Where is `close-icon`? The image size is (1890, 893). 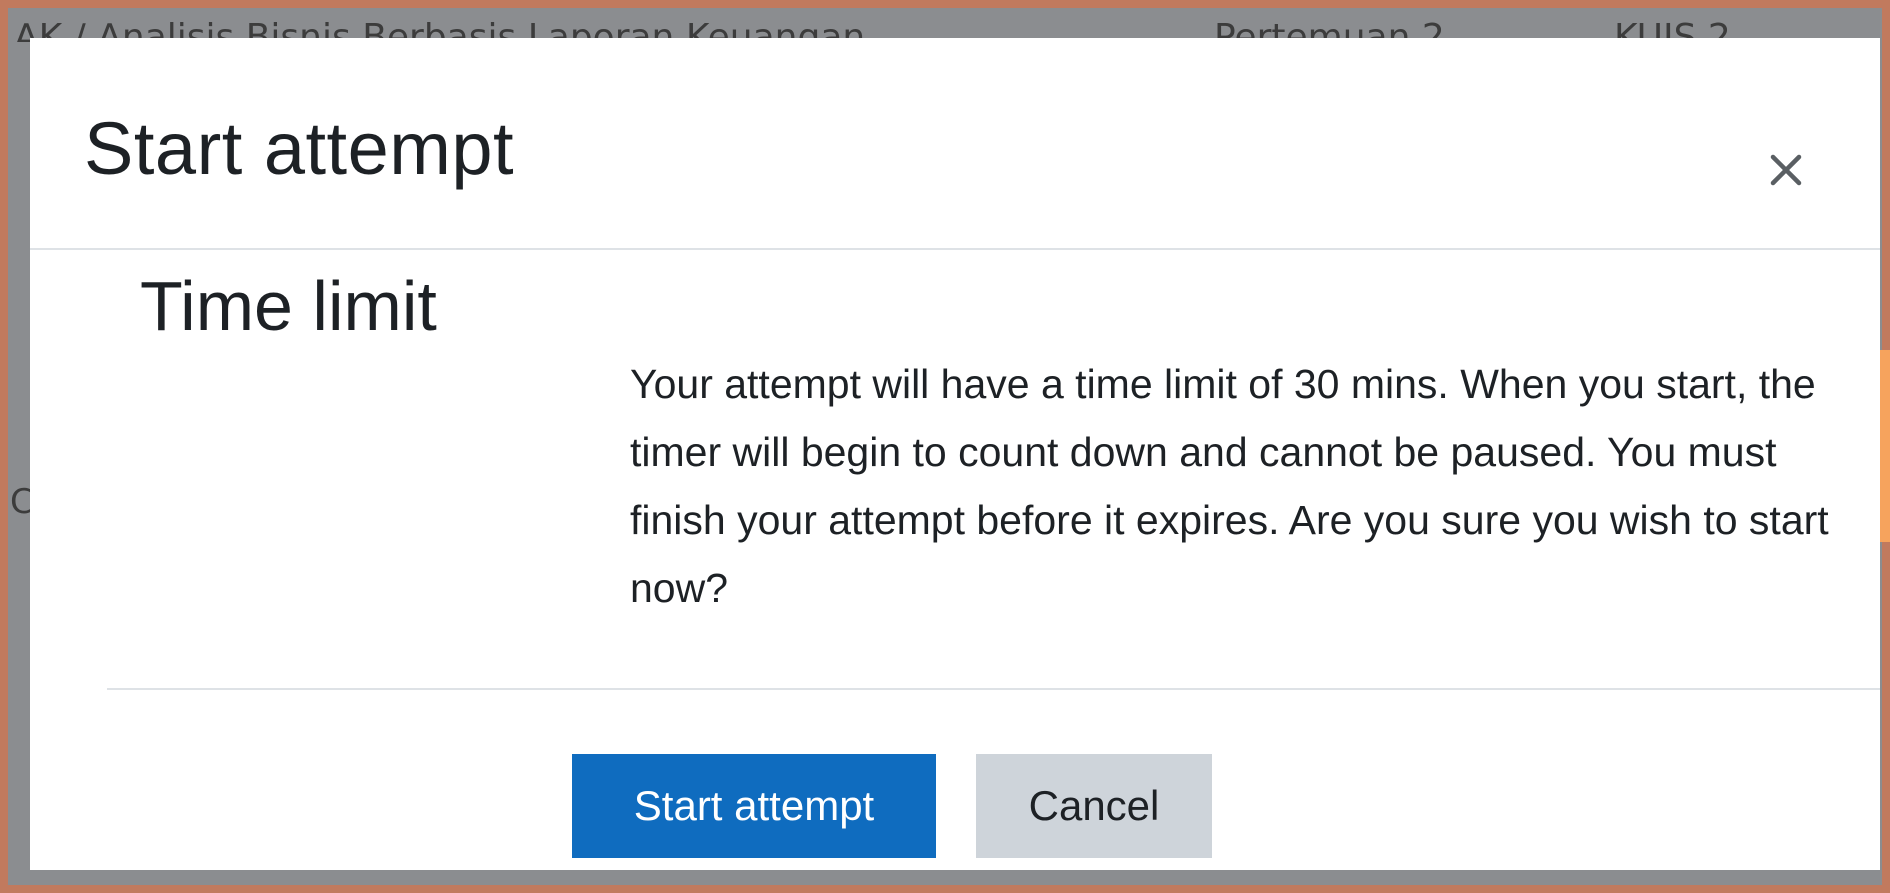 close-icon is located at coordinates (1786, 170).